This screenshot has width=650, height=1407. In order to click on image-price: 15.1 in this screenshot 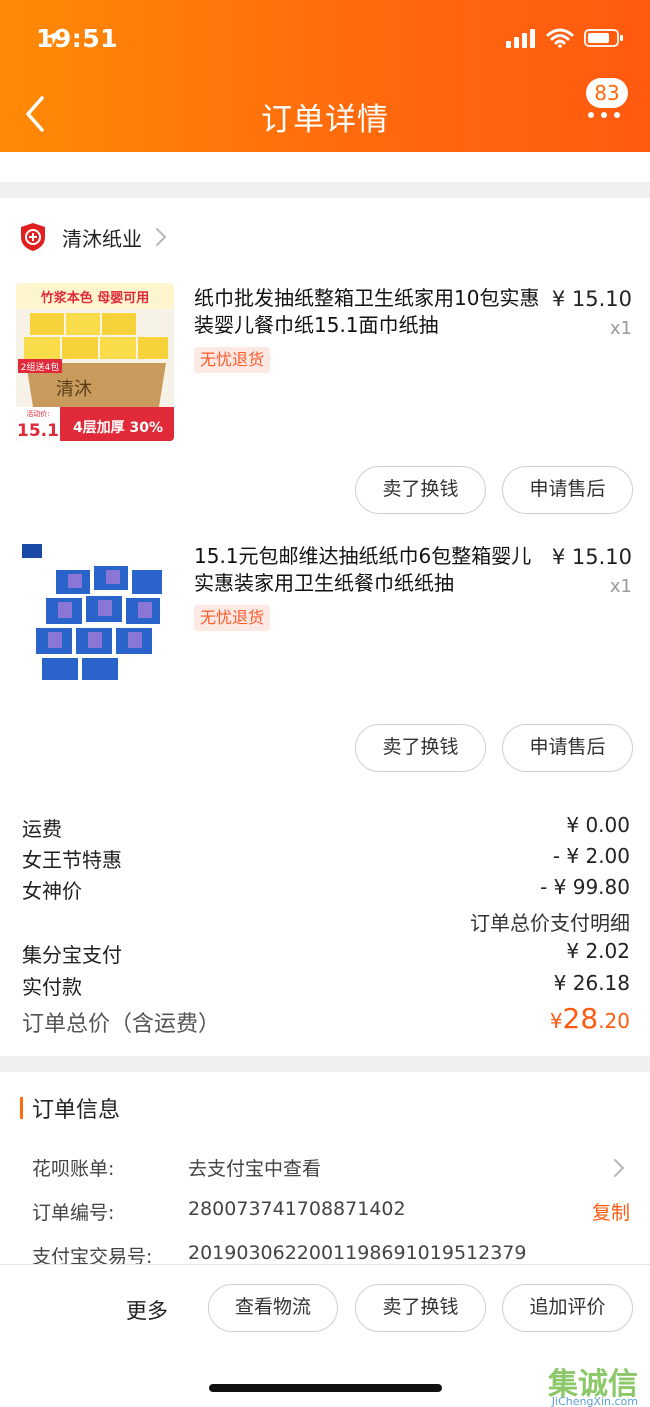, I will do `click(38, 431)`.